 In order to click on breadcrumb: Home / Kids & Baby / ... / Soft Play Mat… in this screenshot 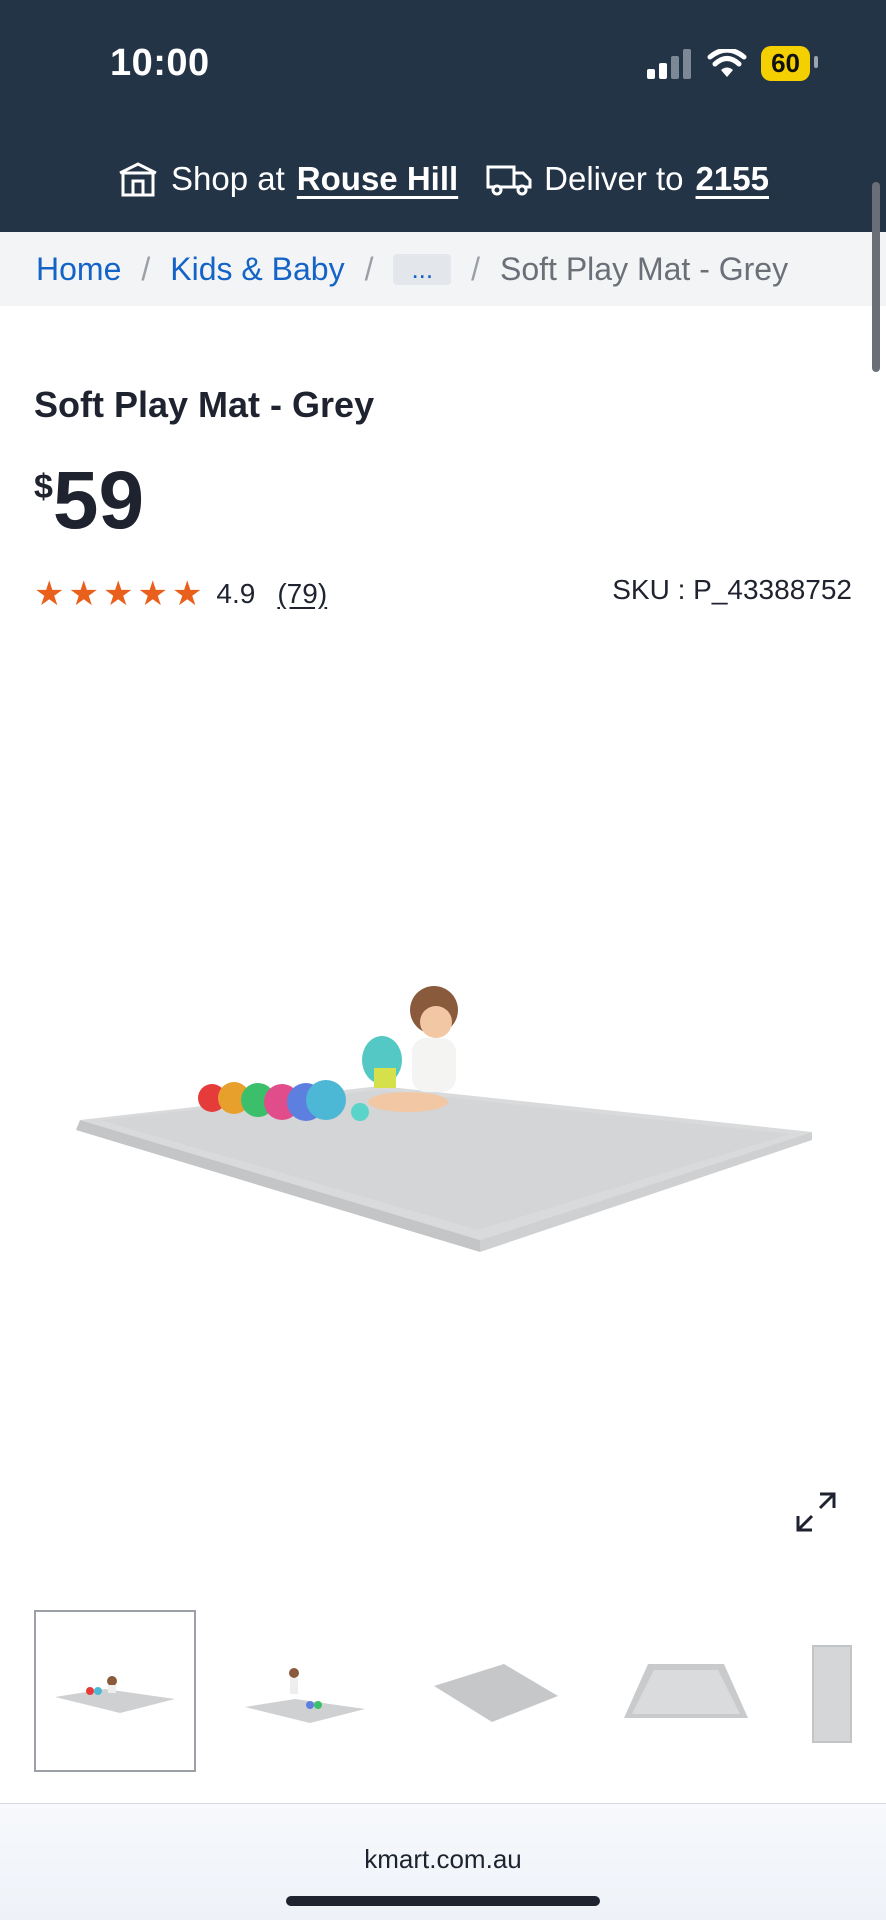, I will do `click(443, 269)`.